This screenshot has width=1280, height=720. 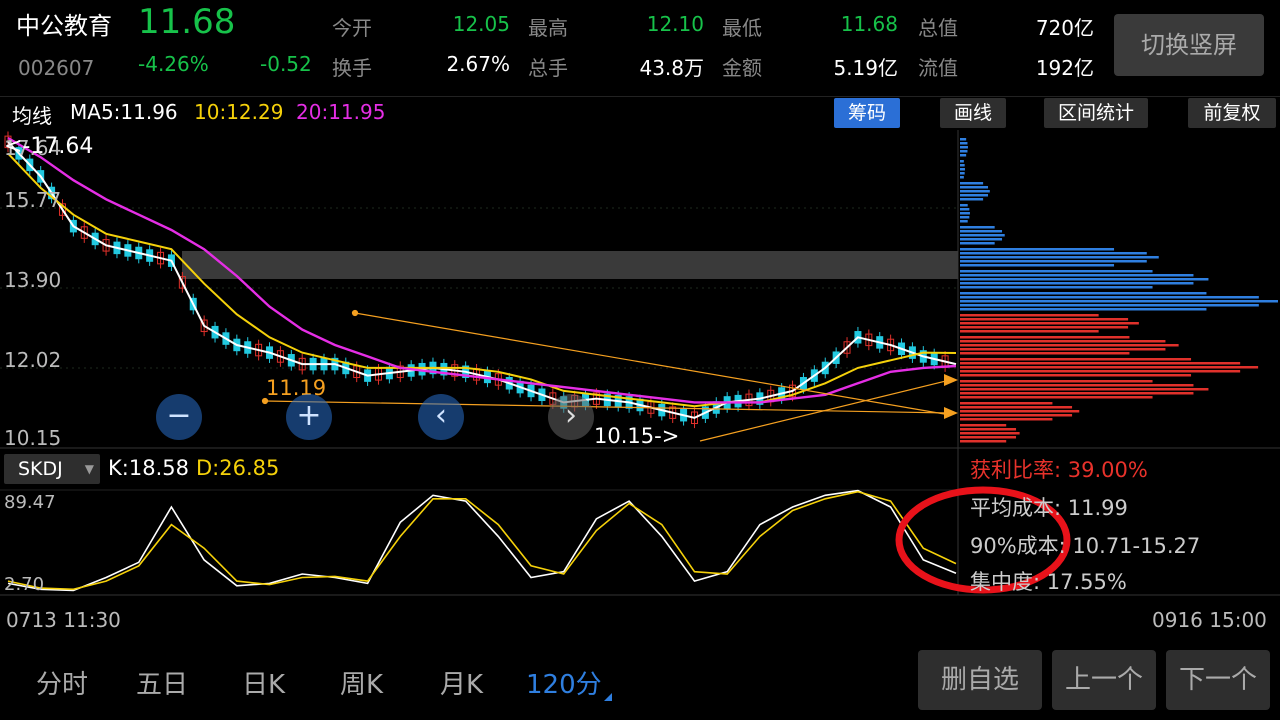 I want to click on price-axis-label: 13.90, so click(x=33, y=280).